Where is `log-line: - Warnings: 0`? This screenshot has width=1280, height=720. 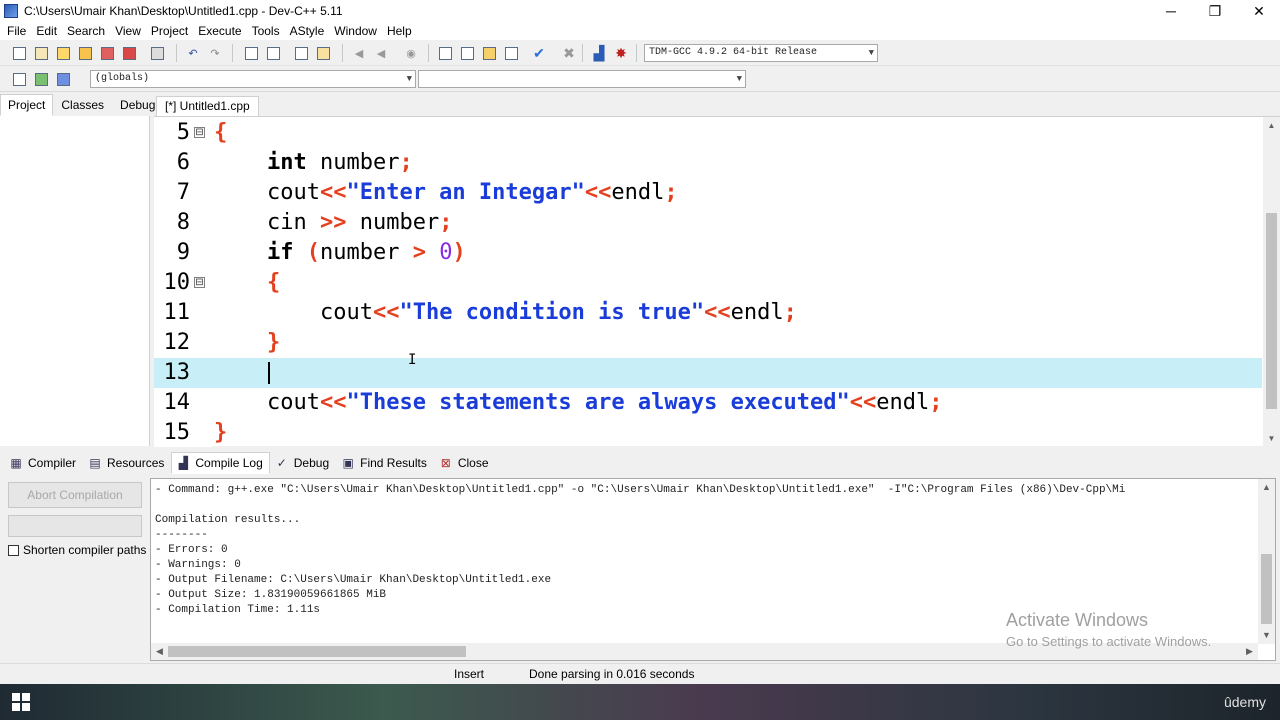 log-line: - Warnings: 0 is located at coordinates (198, 565).